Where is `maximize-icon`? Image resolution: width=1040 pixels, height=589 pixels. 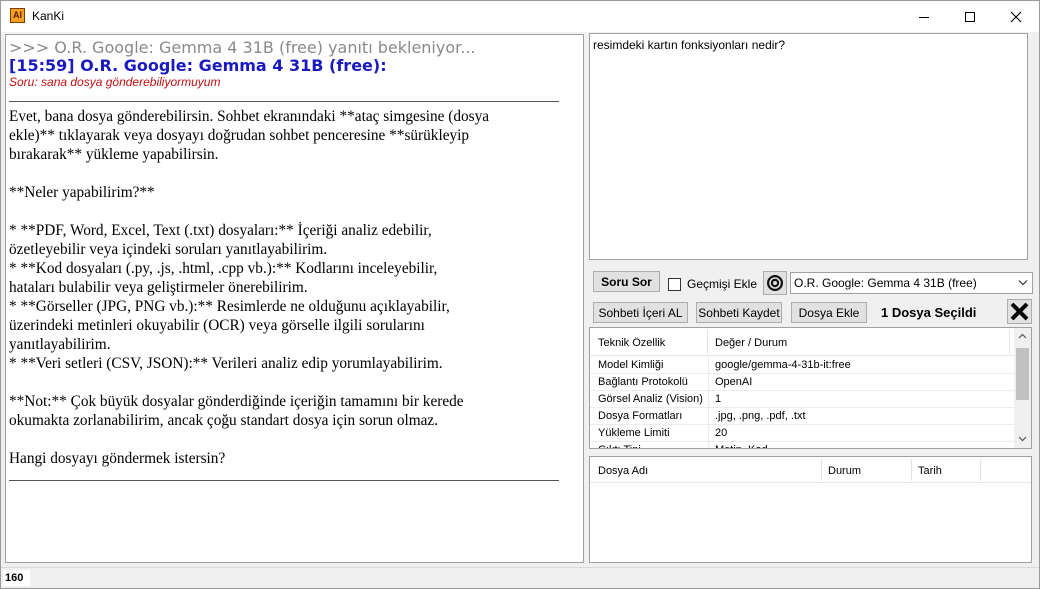
maximize-icon is located at coordinates (970, 16).